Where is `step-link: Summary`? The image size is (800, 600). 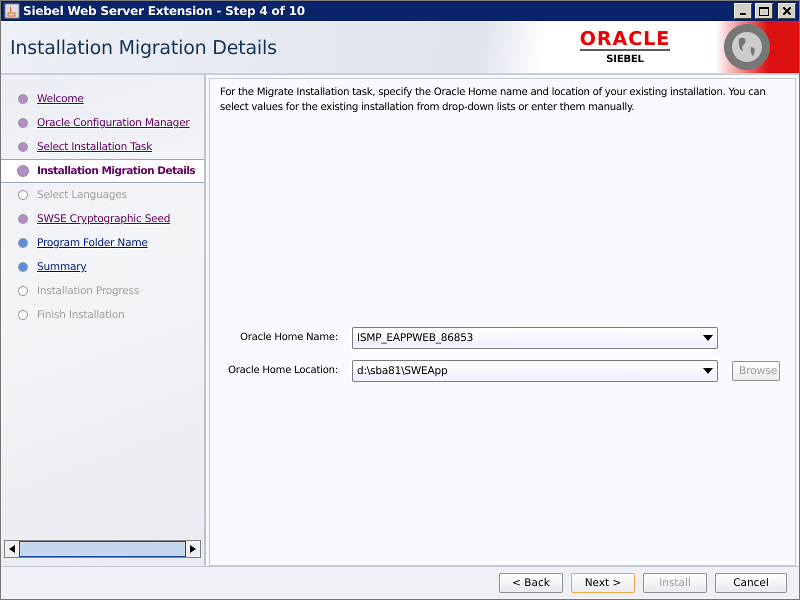 step-link: Summary is located at coordinates (61, 267).